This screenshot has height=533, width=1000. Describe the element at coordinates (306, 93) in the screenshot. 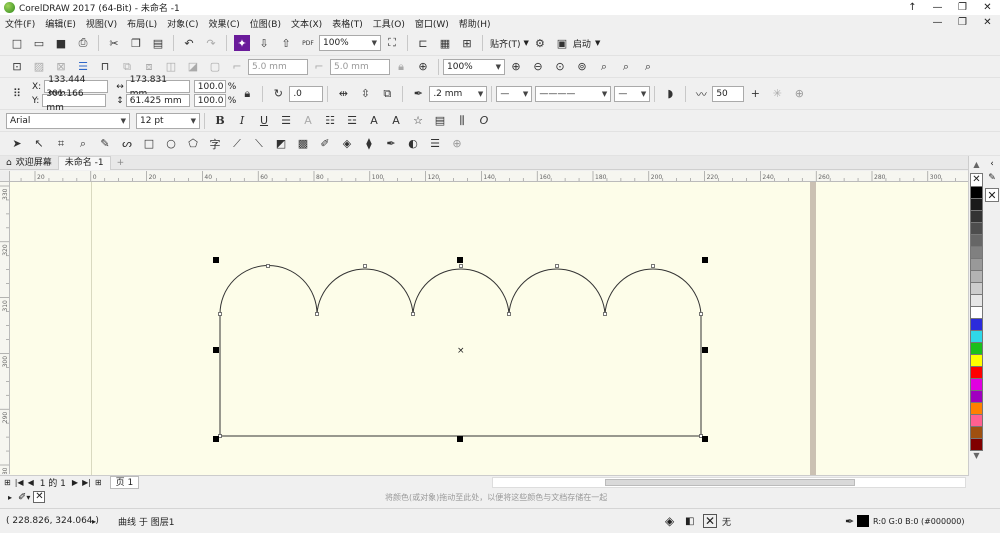

I see `rotation-input: .0` at that location.